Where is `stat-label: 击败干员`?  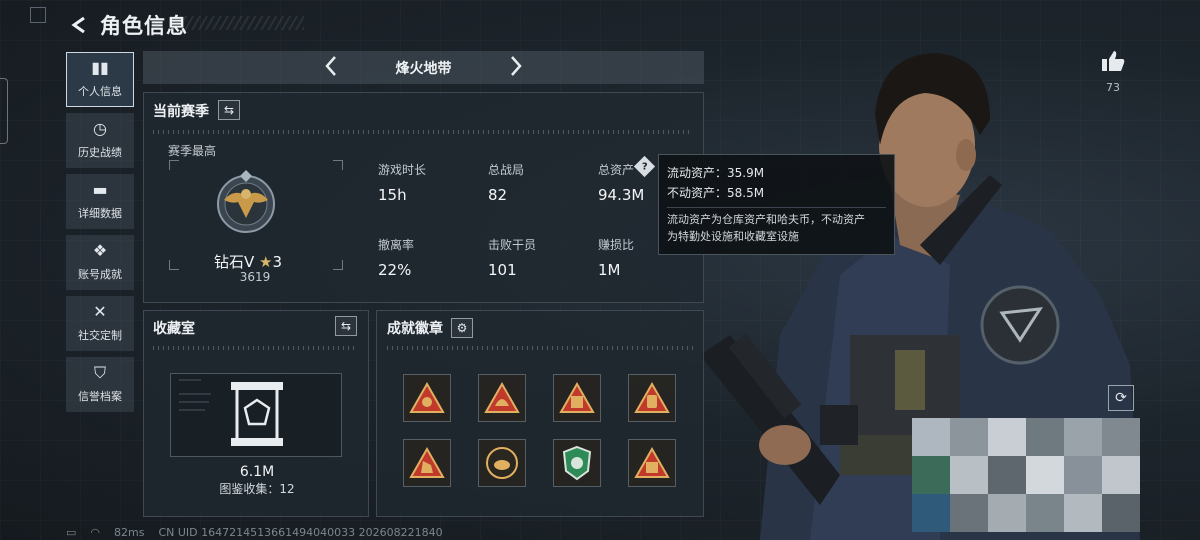
stat-label: 击败干员 is located at coordinates (512, 245).